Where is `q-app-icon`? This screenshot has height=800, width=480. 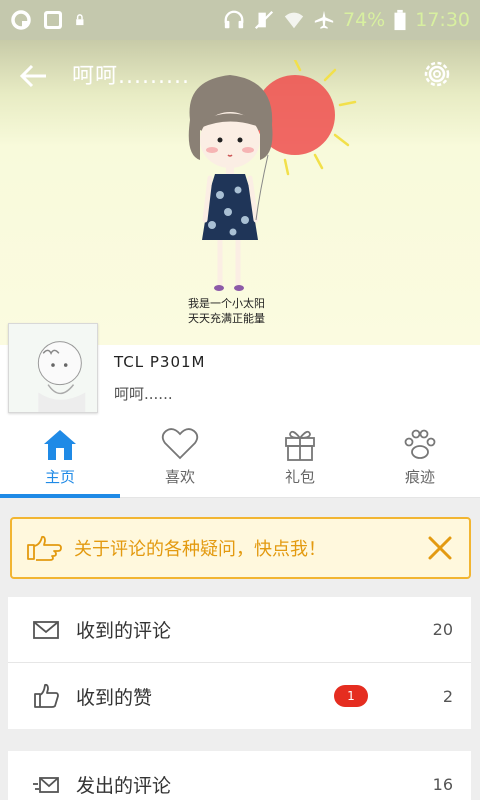 q-app-icon is located at coordinates (21, 20).